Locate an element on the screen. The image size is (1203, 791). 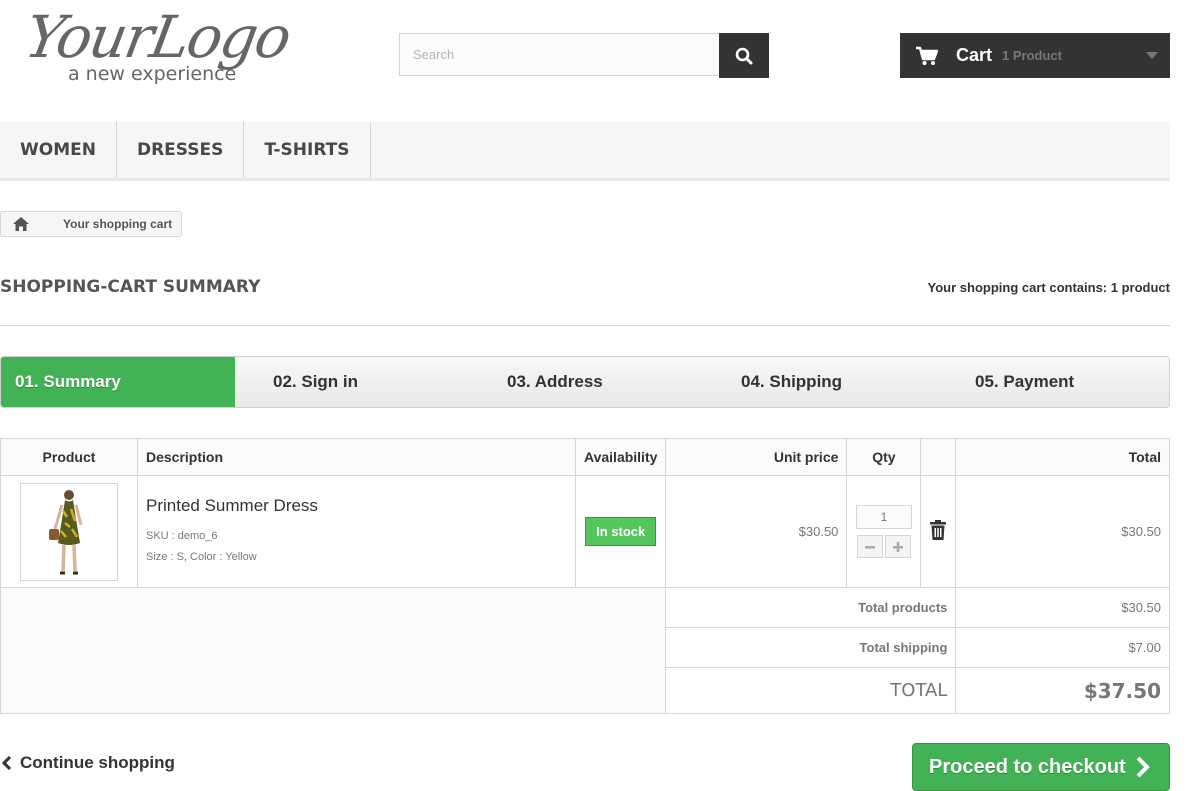
line-total-cell: $30.50 is located at coordinates (1062, 531).